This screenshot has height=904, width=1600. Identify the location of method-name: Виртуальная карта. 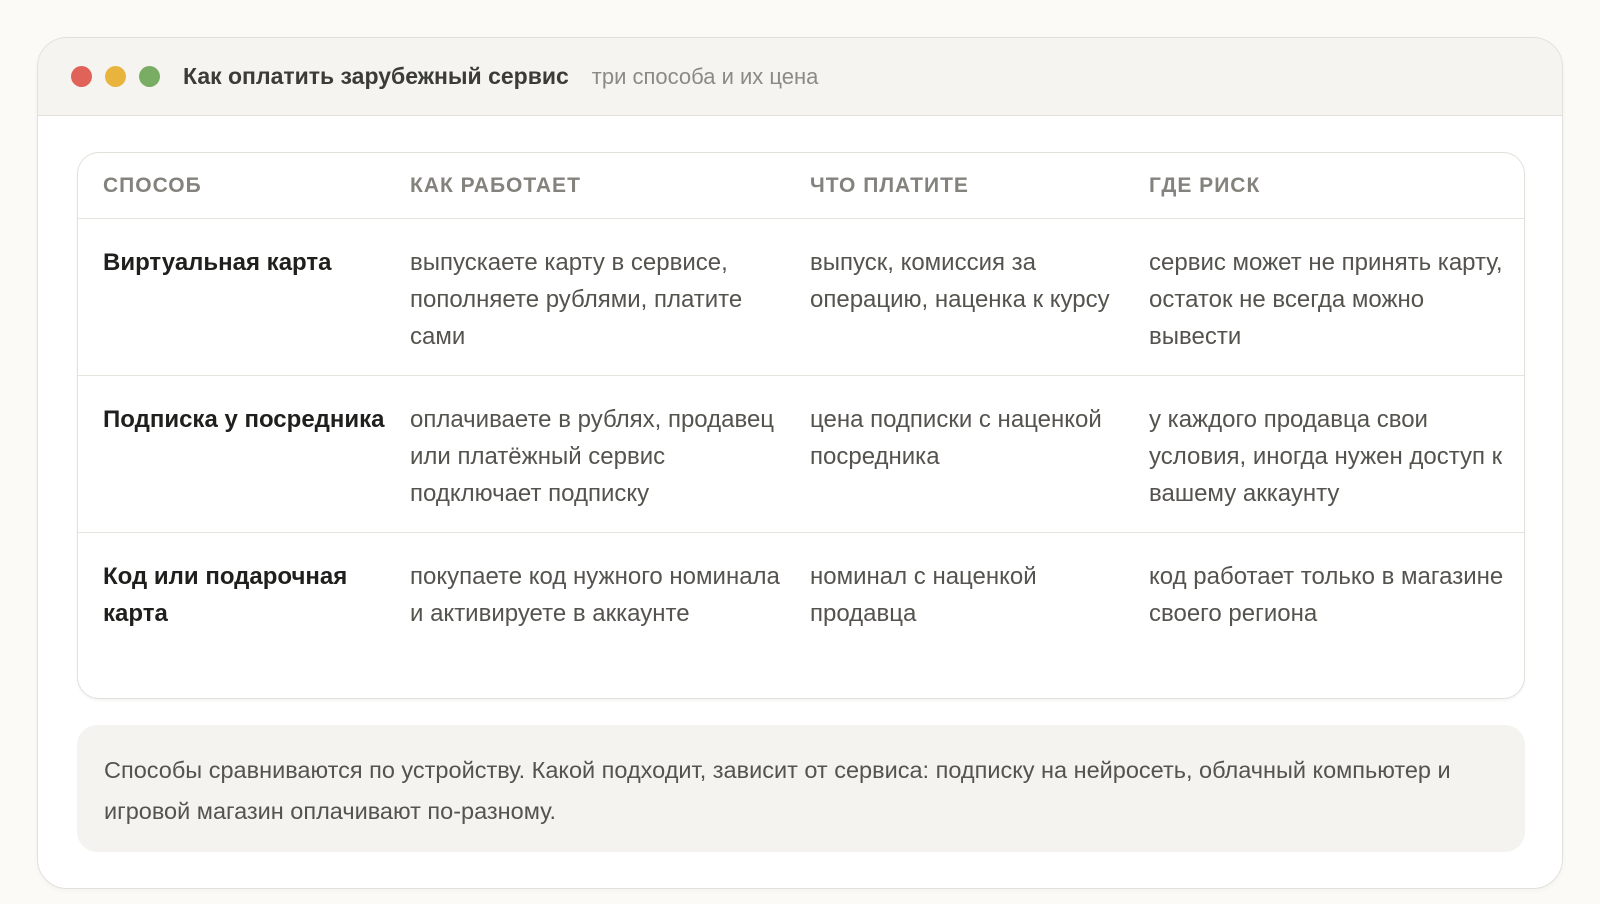
(217, 262).